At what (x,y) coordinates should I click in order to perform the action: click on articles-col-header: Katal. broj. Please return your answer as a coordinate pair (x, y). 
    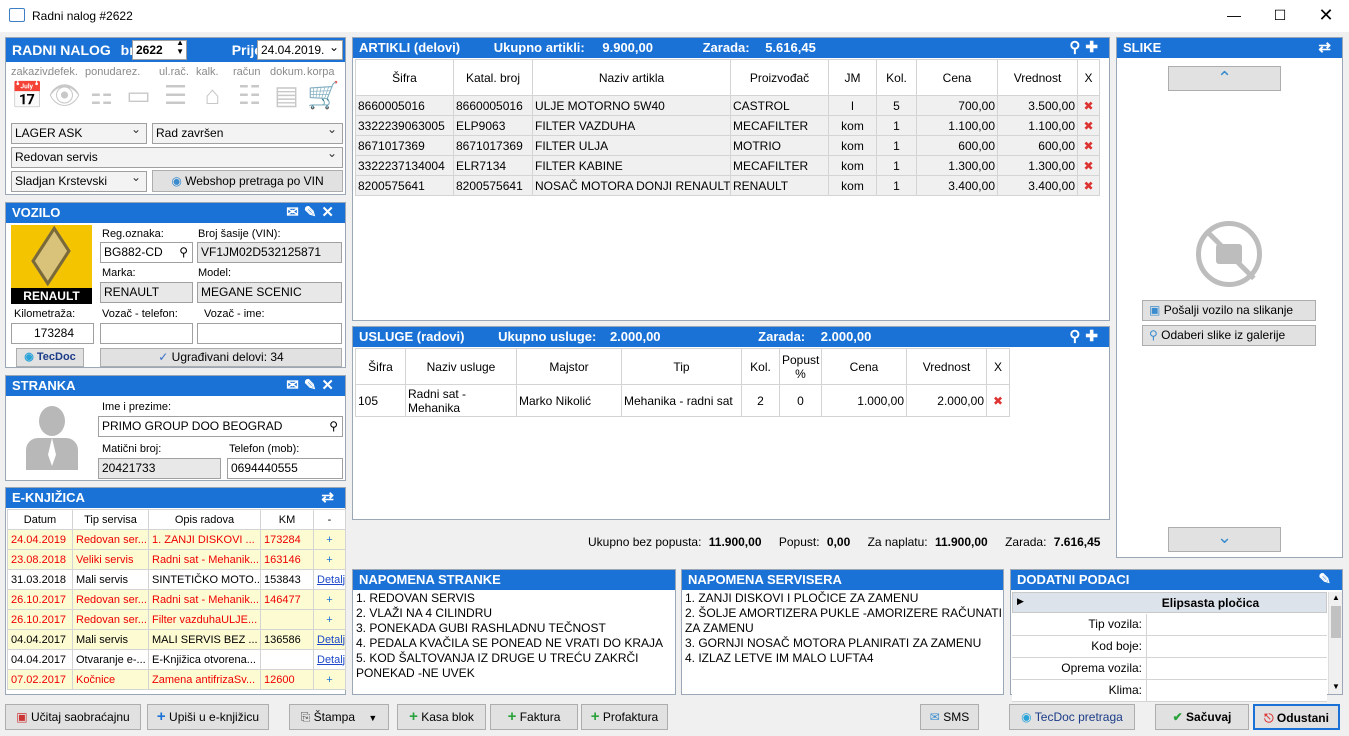
    Looking at the image, I should click on (493, 77).